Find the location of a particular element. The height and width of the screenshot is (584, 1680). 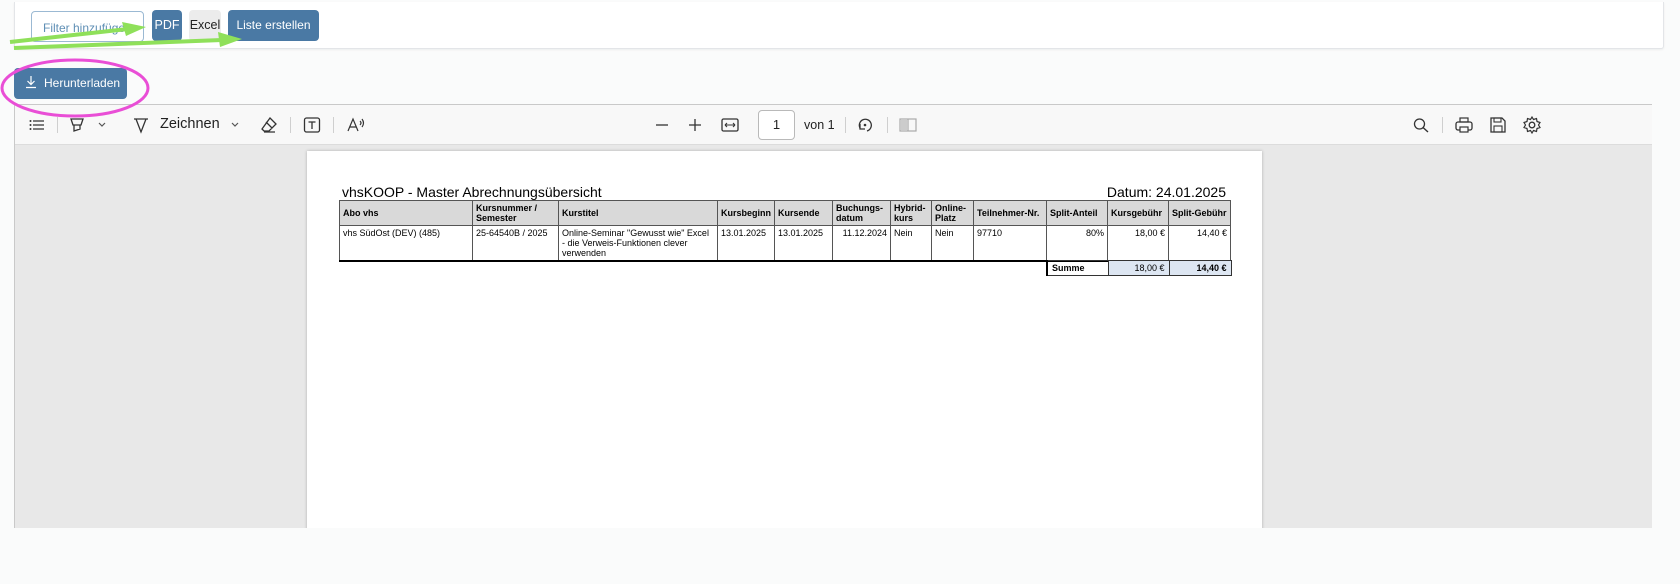

excel-format-button: Excel is located at coordinates (205, 25).